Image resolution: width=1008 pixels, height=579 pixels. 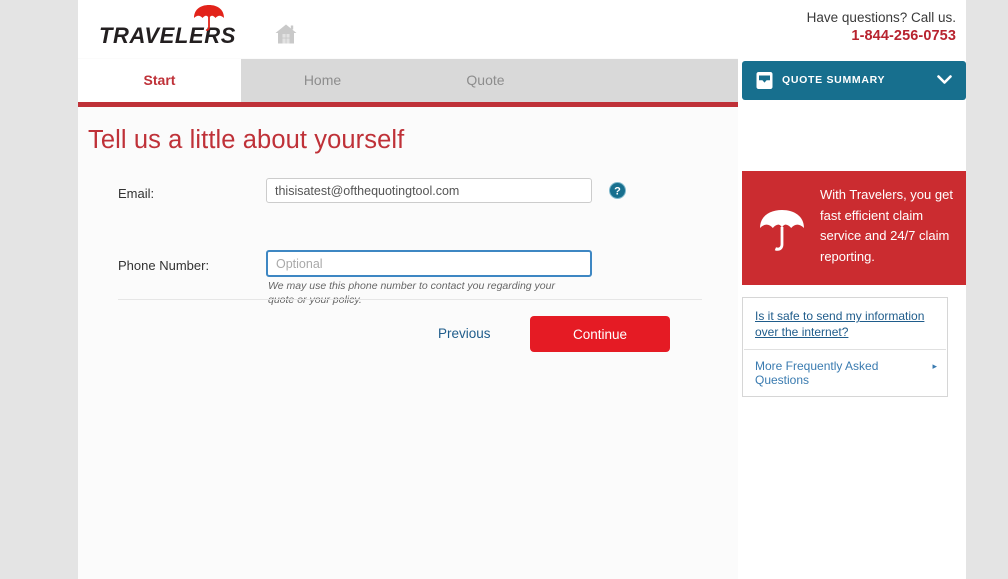 What do you see at coordinates (410, 299) in the screenshot?
I see `form-divider` at bounding box center [410, 299].